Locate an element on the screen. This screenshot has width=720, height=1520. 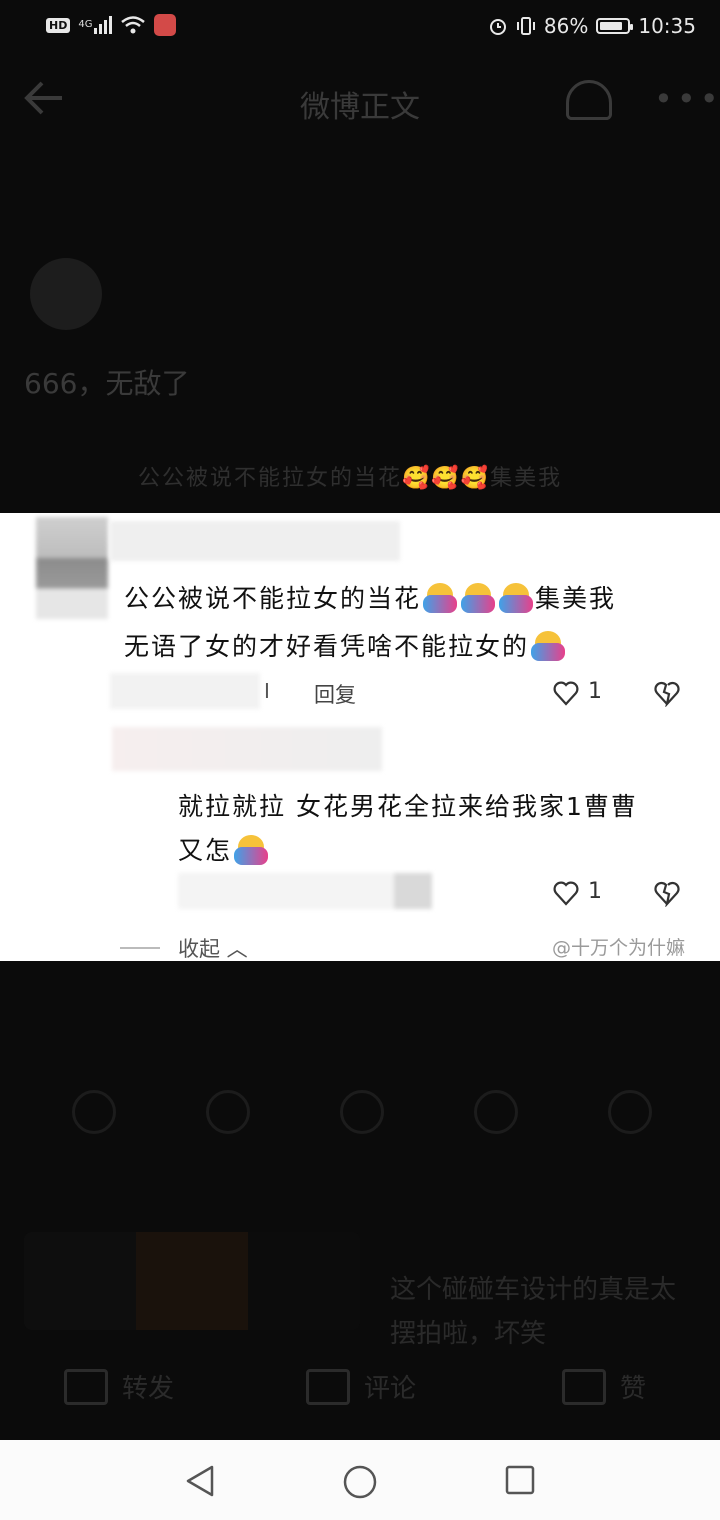
status-left: HD 4G is located at coordinates (111, 25).